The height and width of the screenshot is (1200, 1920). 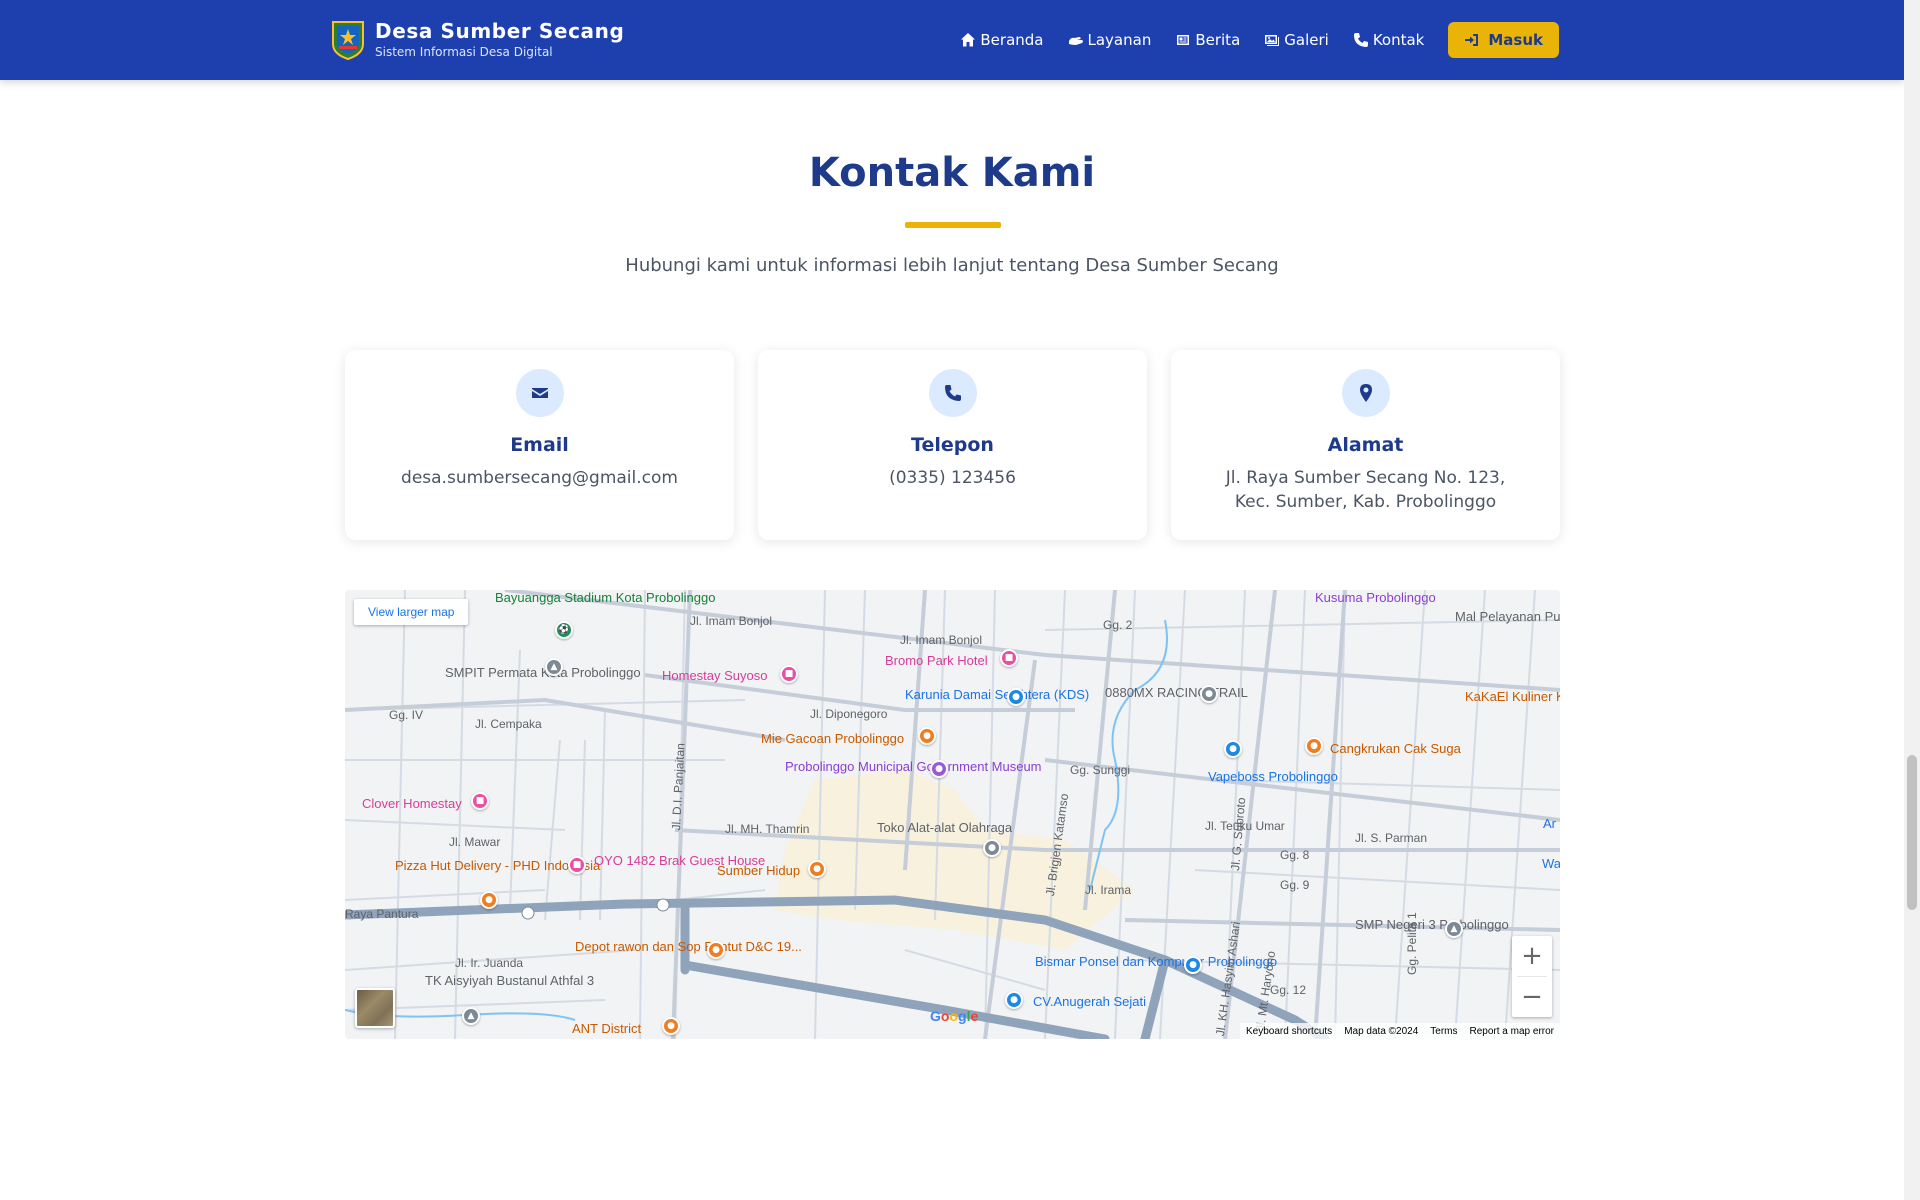 I want to click on nav-galeri-label: Galeri, so click(x=1306, y=40).